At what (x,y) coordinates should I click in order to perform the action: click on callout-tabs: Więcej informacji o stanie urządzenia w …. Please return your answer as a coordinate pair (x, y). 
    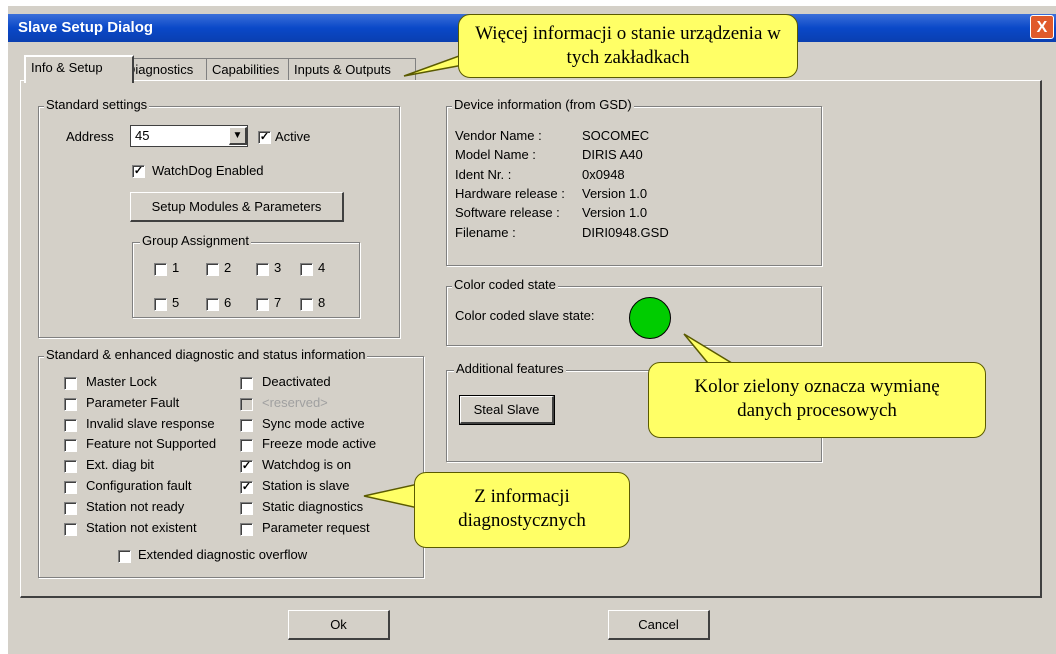
    Looking at the image, I should click on (628, 46).